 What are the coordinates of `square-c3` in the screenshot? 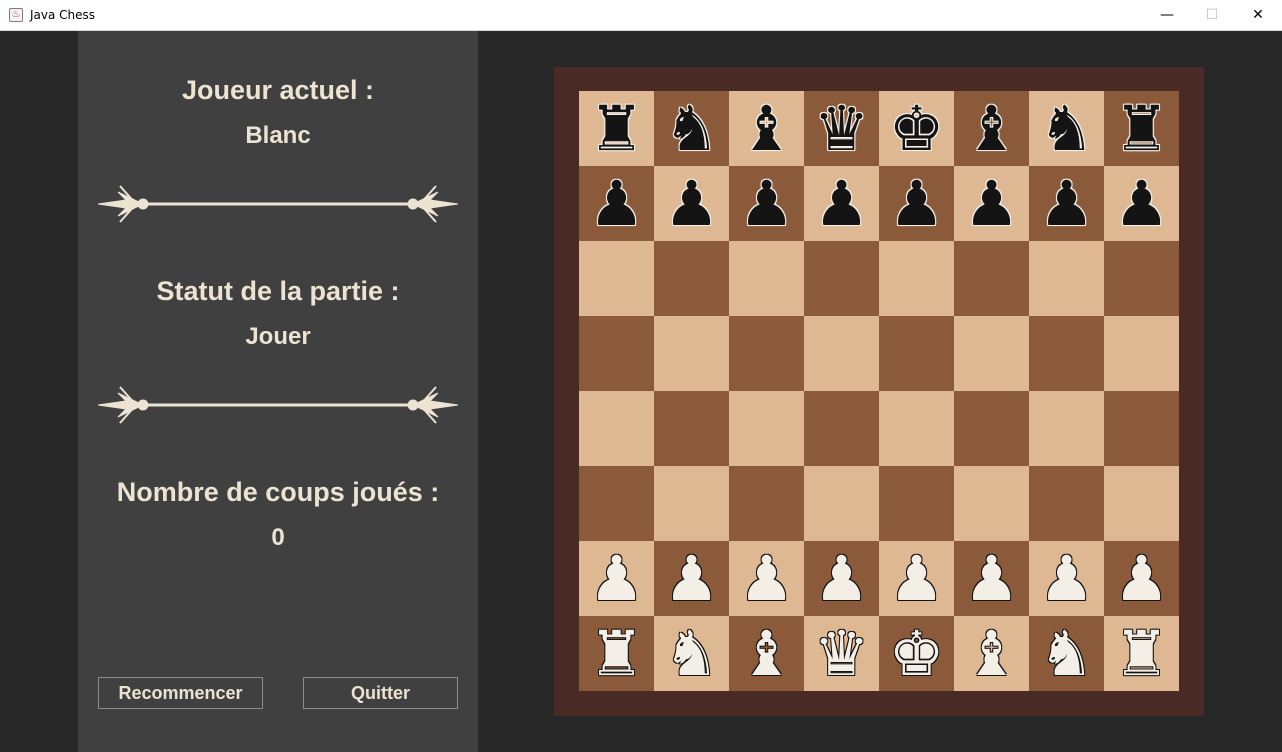 It's located at (766, 503).